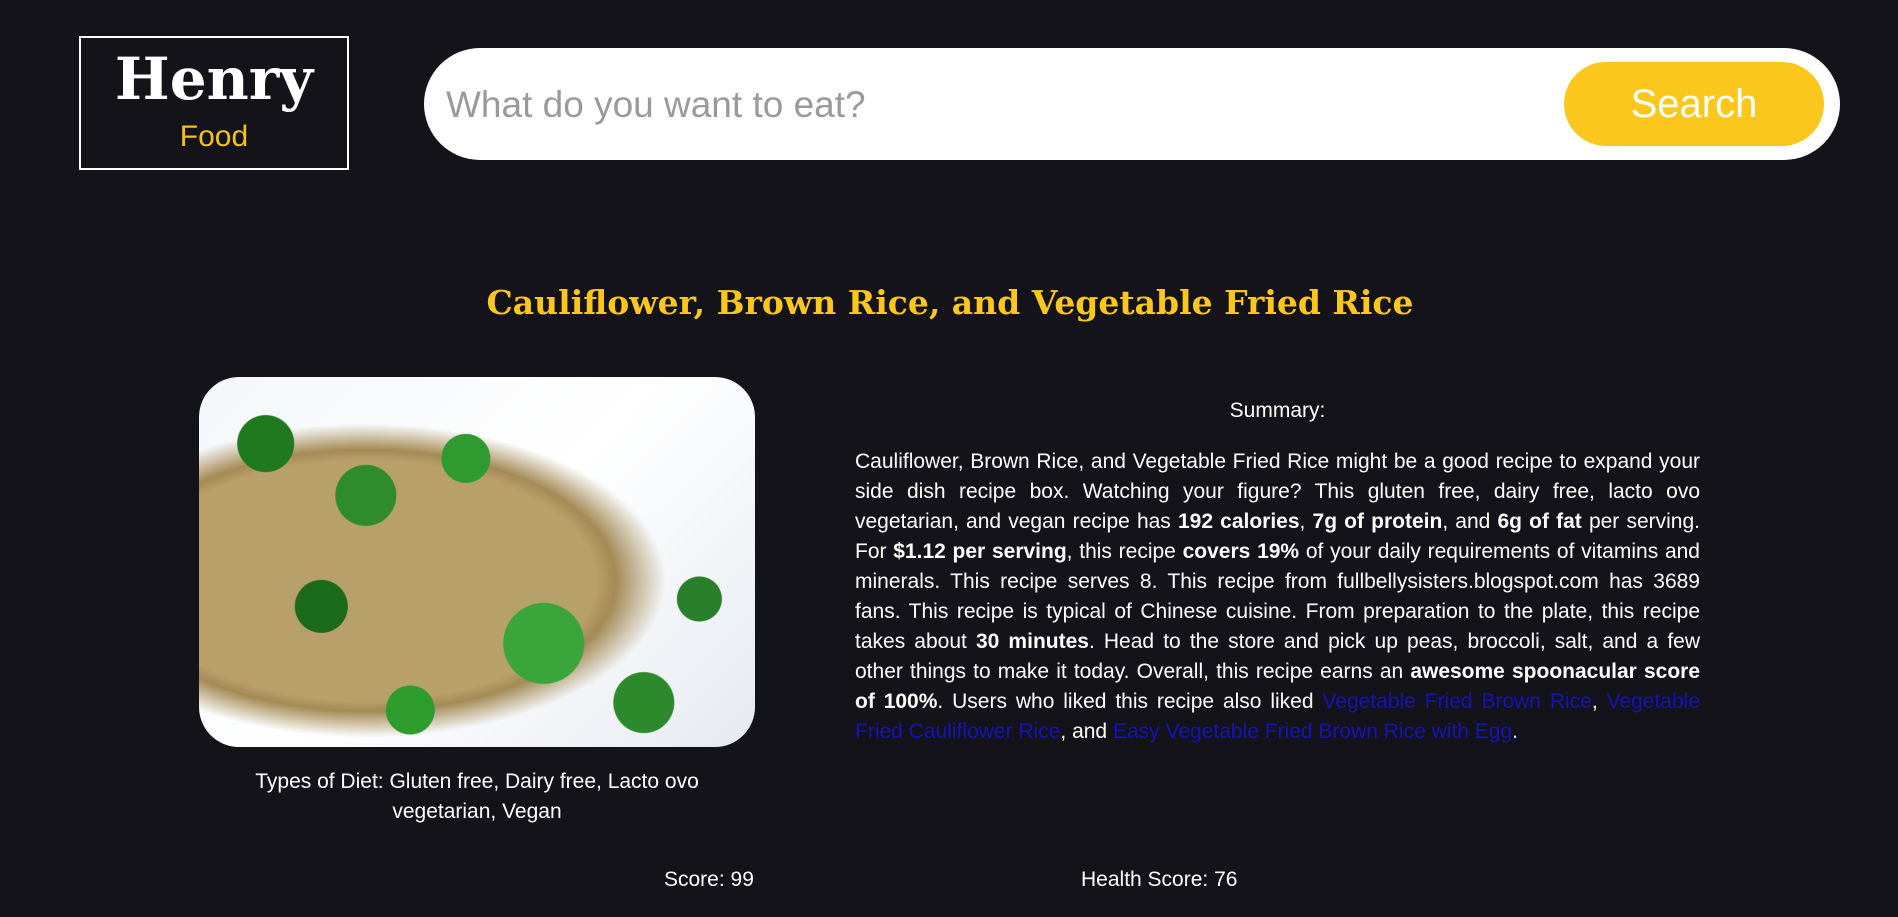 This screenshot has height=917, width=1898. I want to click on health-score: Health Score: 76, so click(1159, 879).